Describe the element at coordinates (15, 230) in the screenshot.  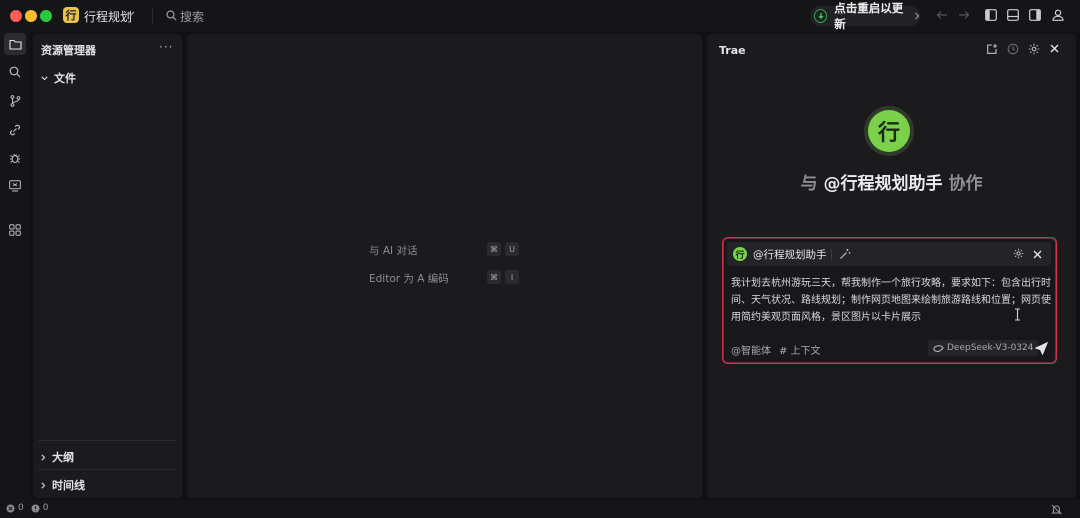
I see `extensions-icon` at that location.